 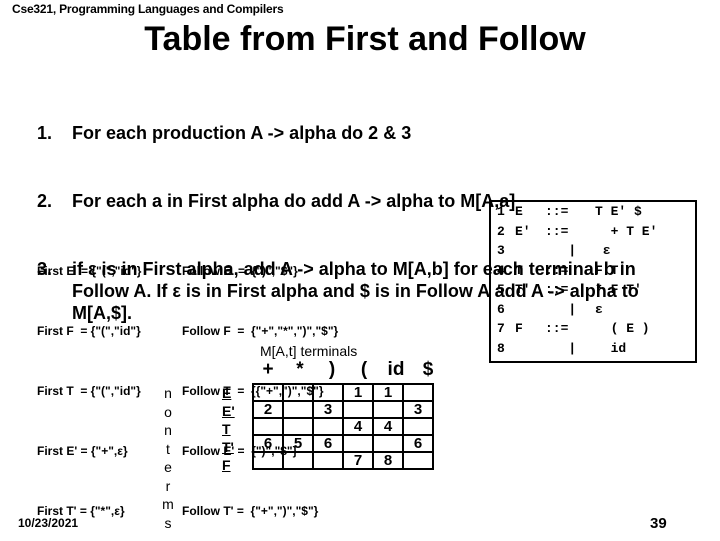 What do you see at coordinates (593, 212) in the screenshot?
I see `grammar-production: 1 E::= T E' $` at bounding box center [593, 212].